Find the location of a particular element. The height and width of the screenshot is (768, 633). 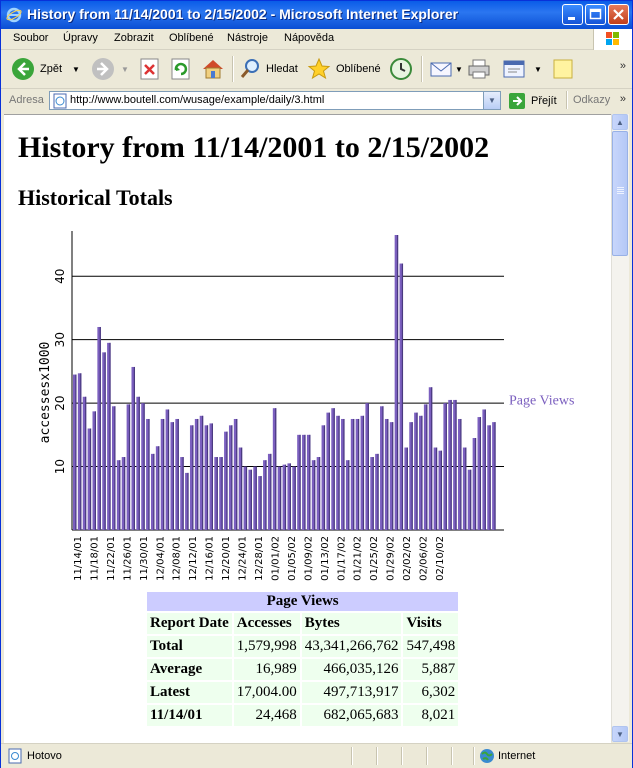

x-tick-label: 01/13/02 is located at coordinates (325, 558).